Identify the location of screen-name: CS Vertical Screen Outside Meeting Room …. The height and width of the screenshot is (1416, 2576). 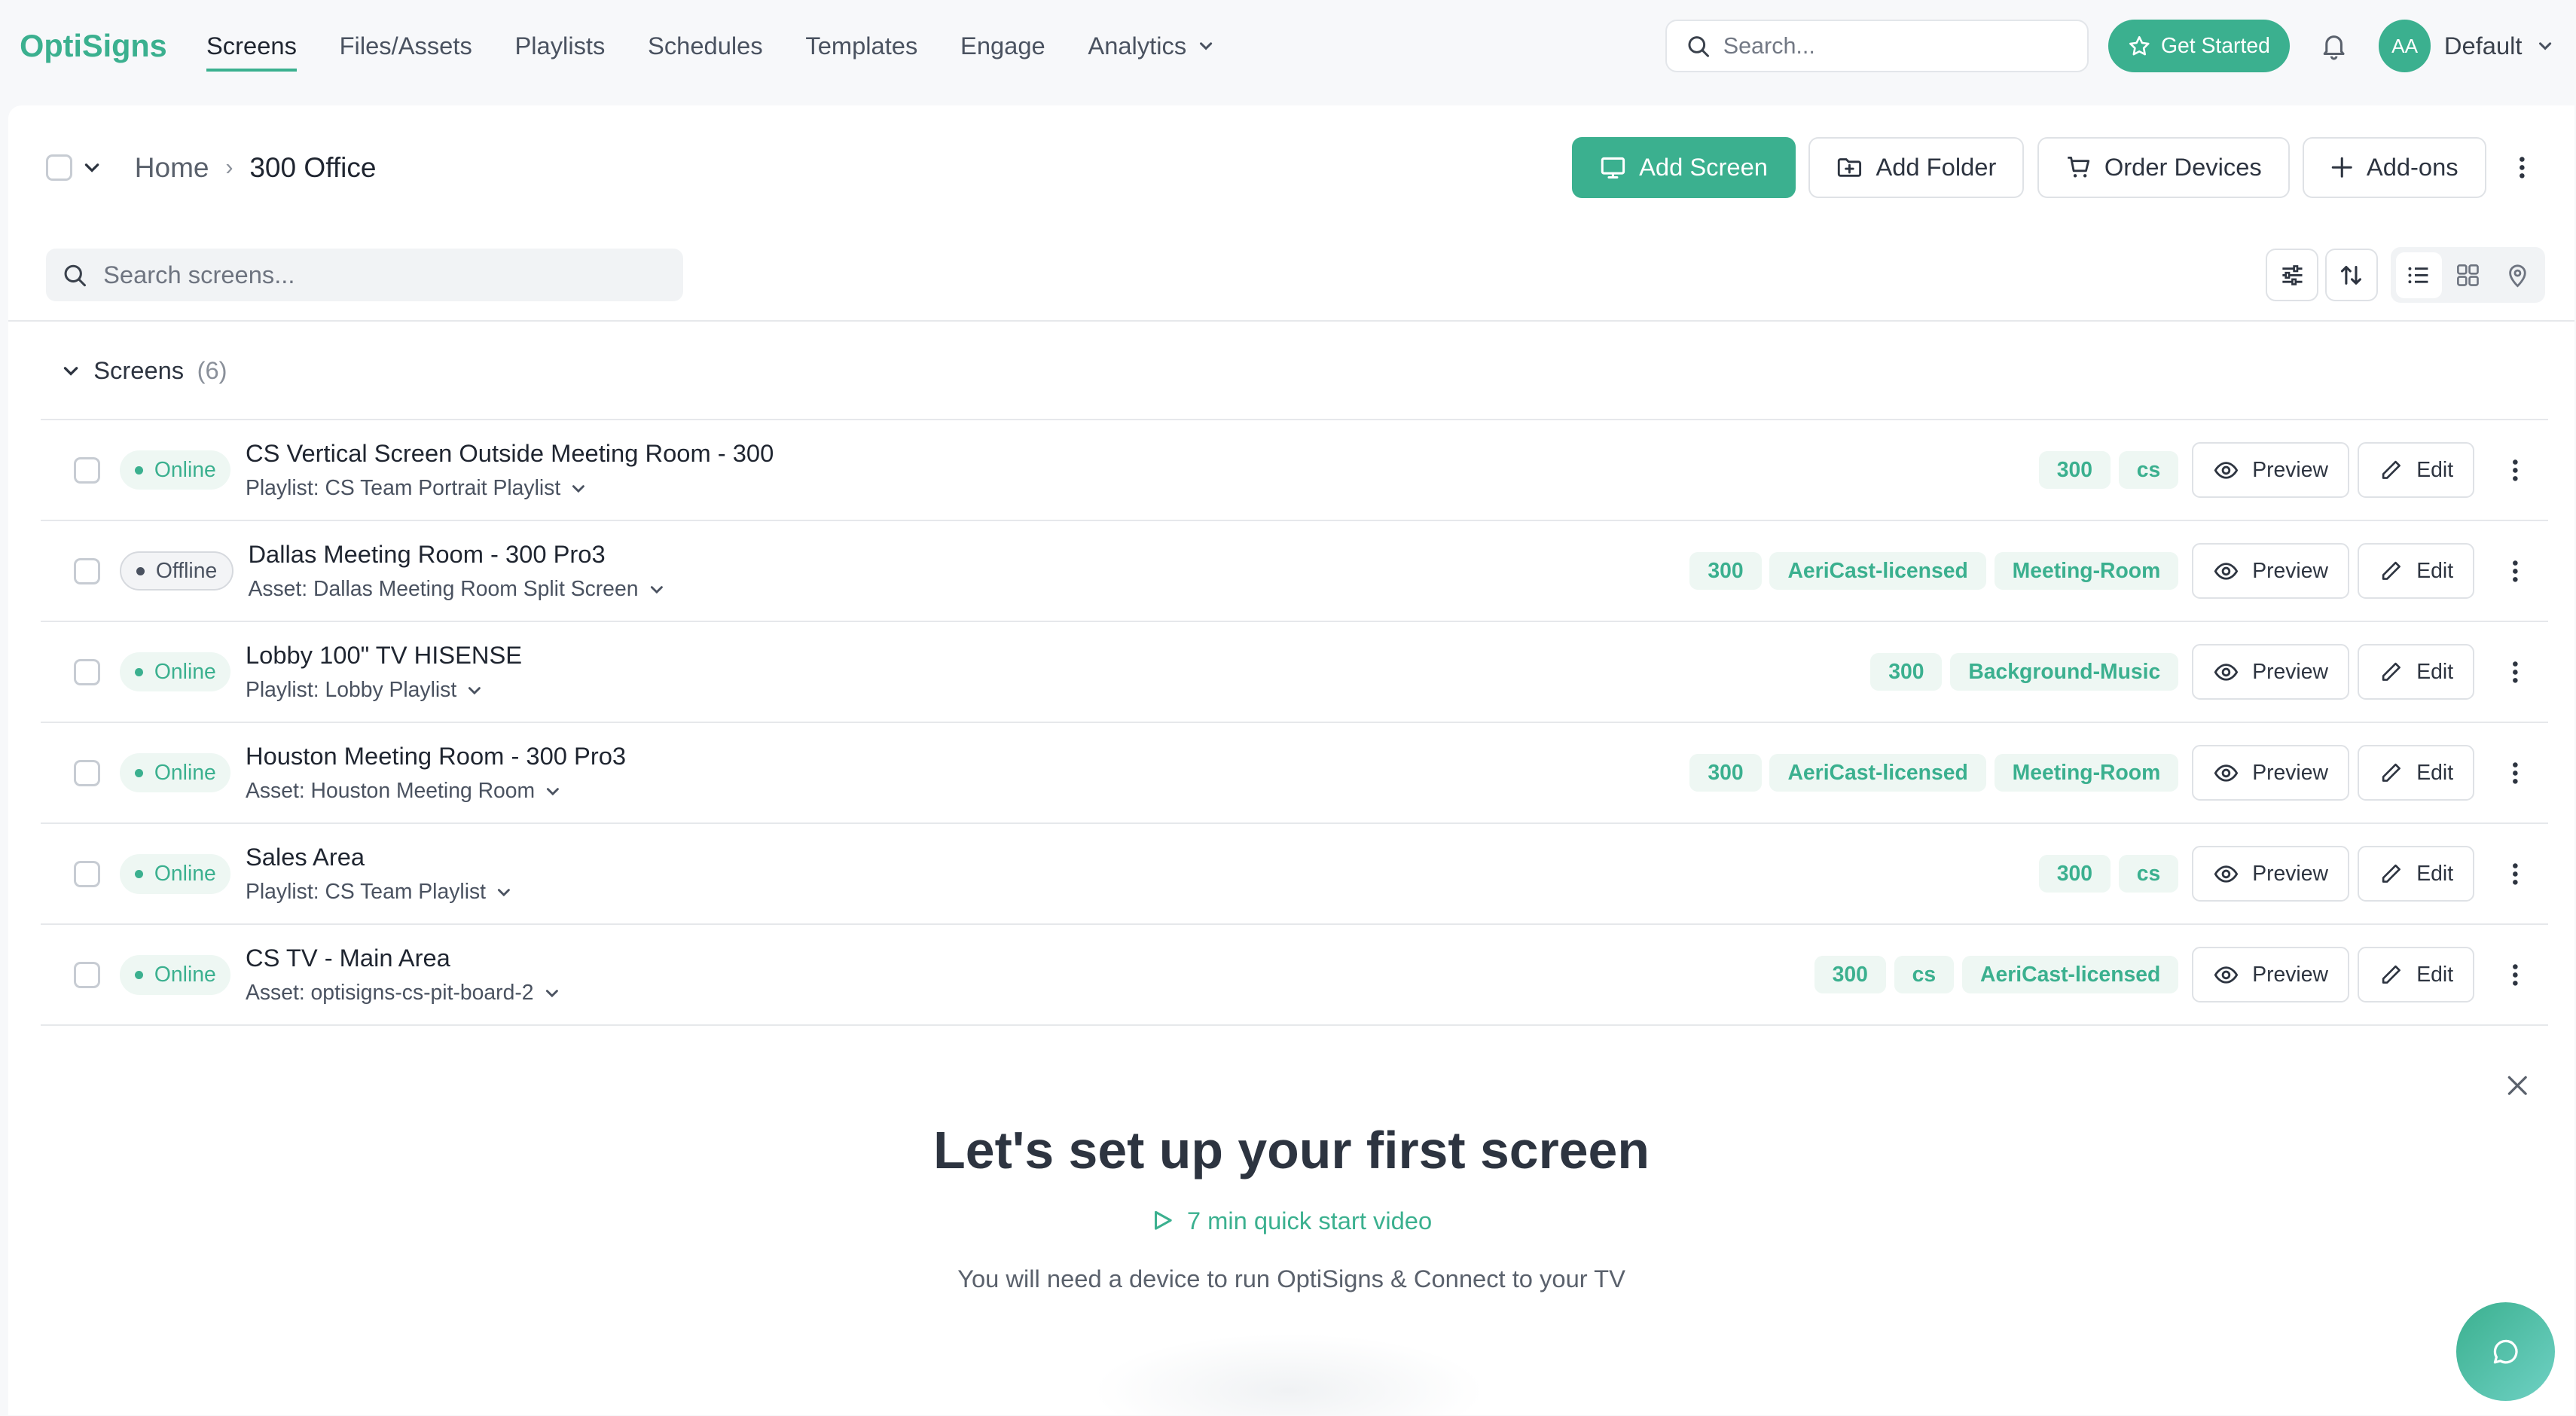
(510, 453).